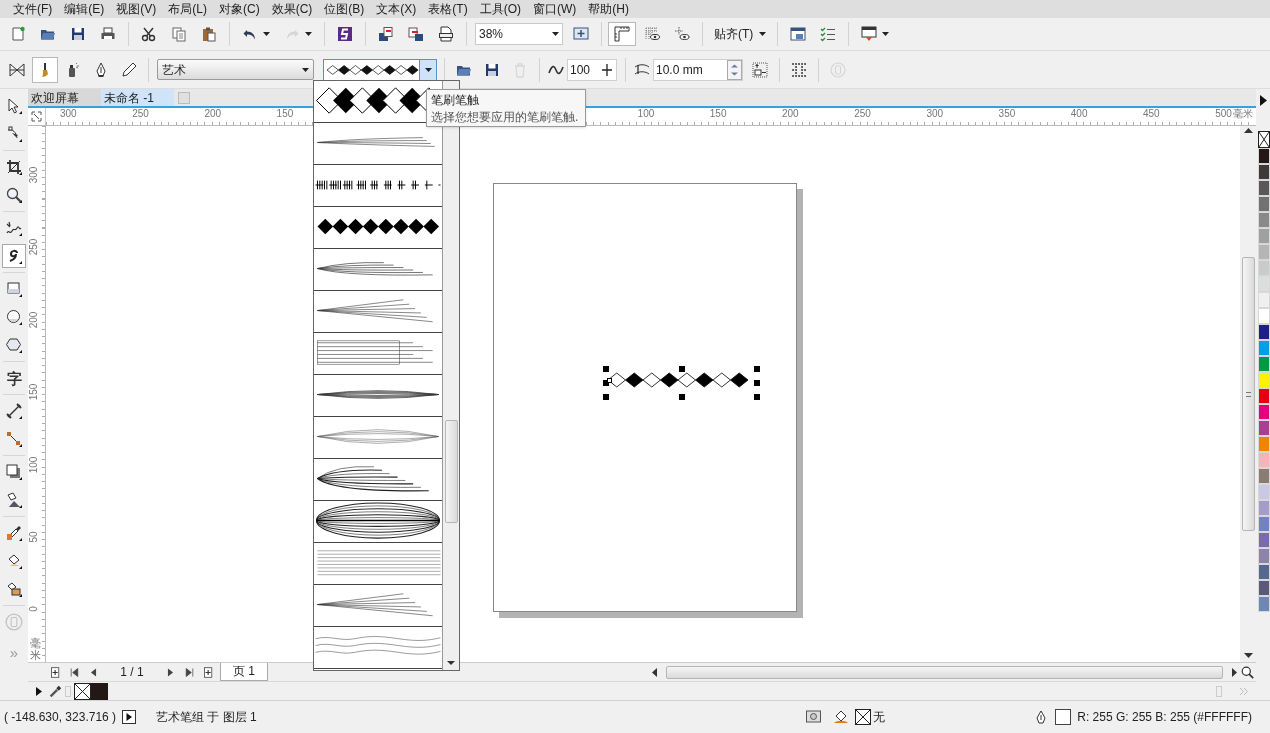 Image resolution: width=1270 pixels, height=733 pixels. I want to click on menu-item: 布局(L), so click(187, 9).